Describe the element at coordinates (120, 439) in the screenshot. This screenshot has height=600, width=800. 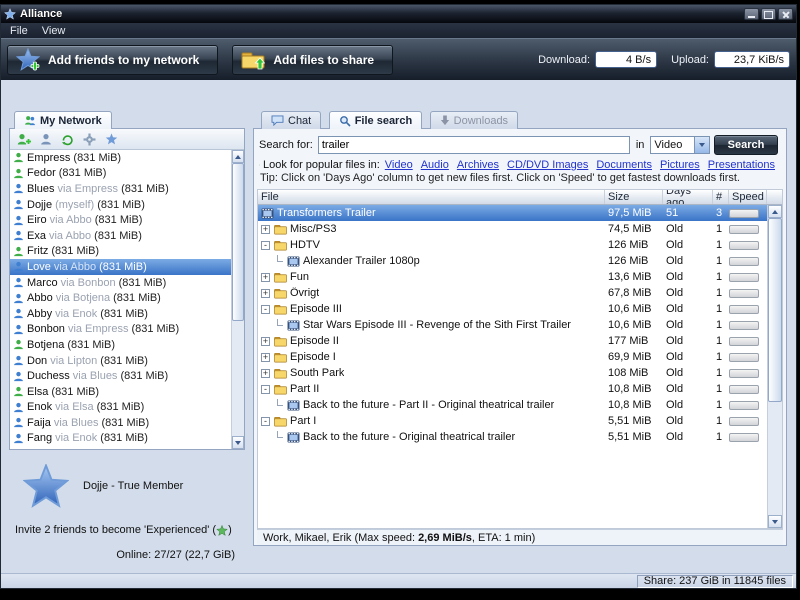
I see `user-row: Fang via Enok (831 MiB)` at that location.